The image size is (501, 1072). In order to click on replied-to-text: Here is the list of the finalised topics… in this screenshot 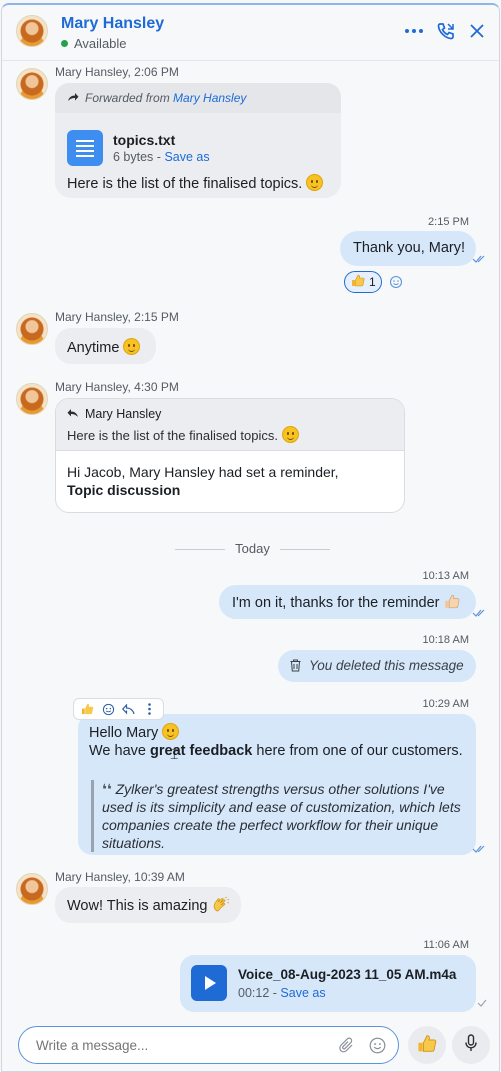, I will do `click(230, 434)`.